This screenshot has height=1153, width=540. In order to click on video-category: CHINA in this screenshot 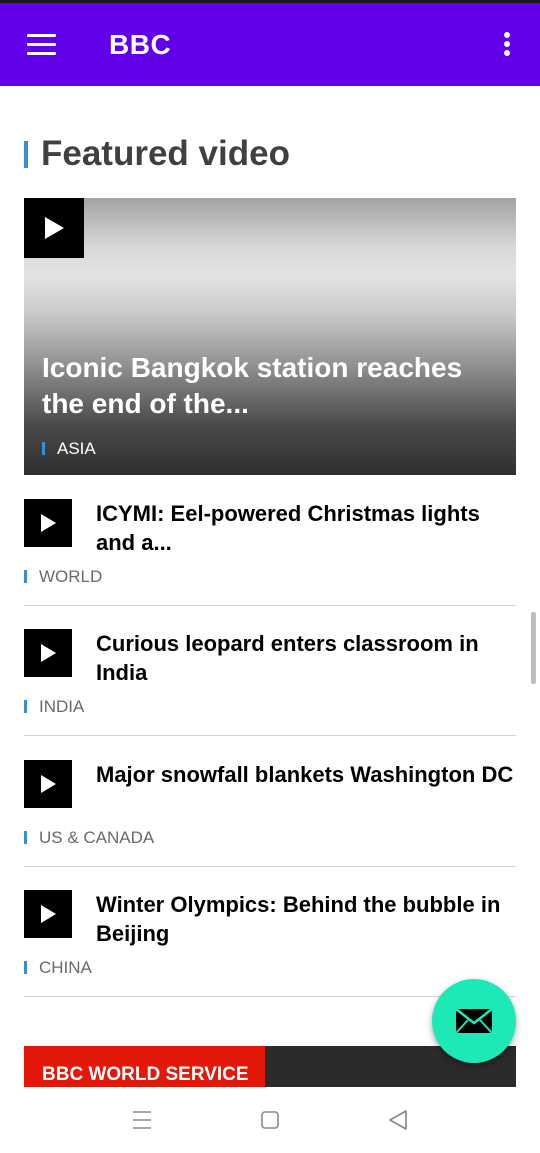, I will do `click(58, 968)`.